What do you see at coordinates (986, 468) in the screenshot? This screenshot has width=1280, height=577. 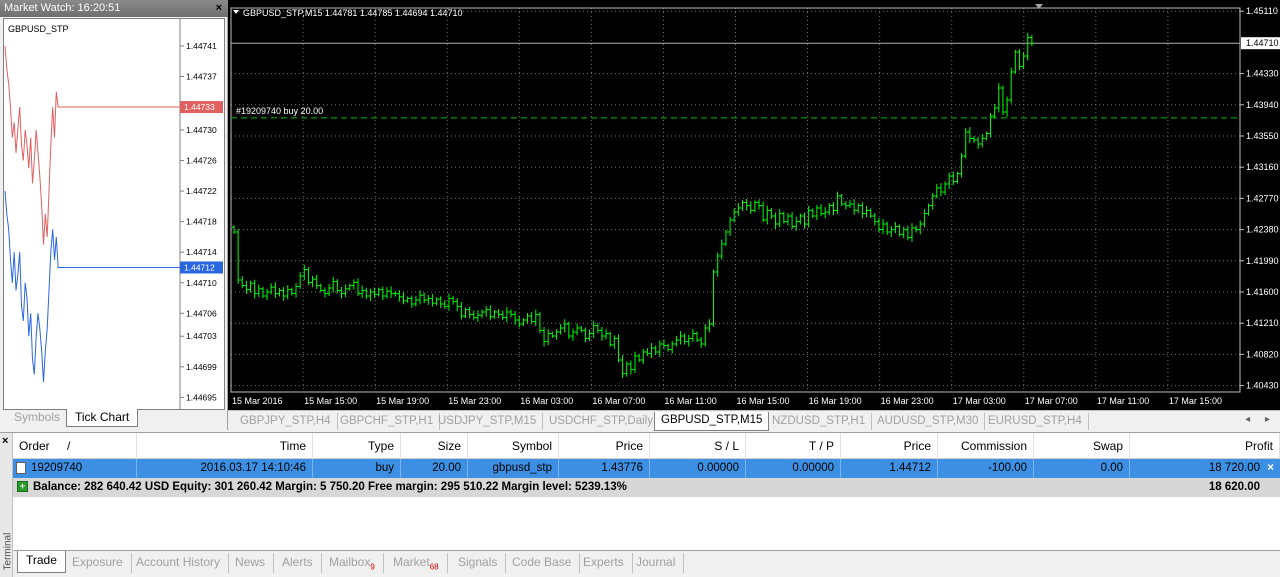 I see `order-commission: -100.00` at bounding box center [986, 468].